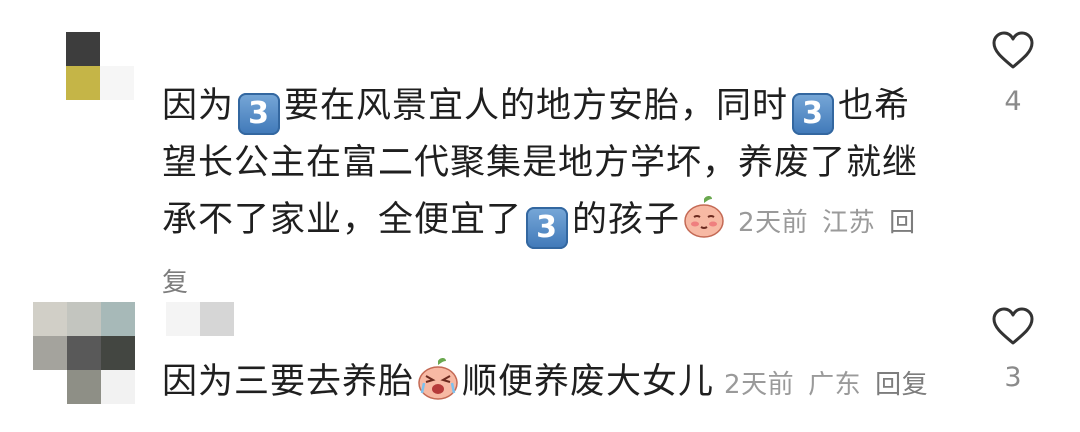 The image size is (1080, 432). What do you see at coordinates (835, 385) in the screenshot?
I see `comment-location: 广东` at bounding box center [835, 385].